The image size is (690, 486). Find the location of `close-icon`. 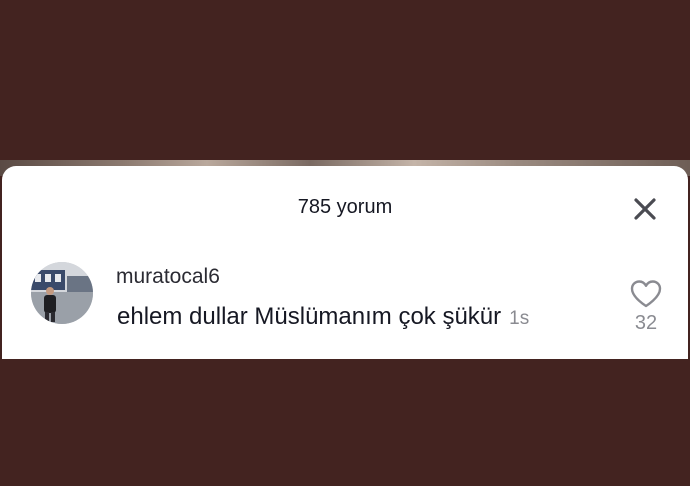

close-icon is located at coordinates (645, 209).